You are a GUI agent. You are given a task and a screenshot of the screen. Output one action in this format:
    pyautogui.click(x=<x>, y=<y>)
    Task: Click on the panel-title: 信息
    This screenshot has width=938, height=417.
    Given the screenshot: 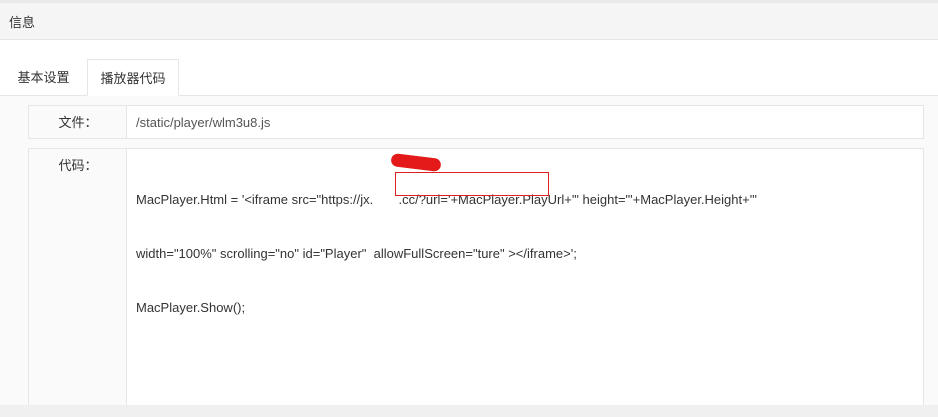 What is the action you would take?
    pyautogui.click(x=22, y=22)
    